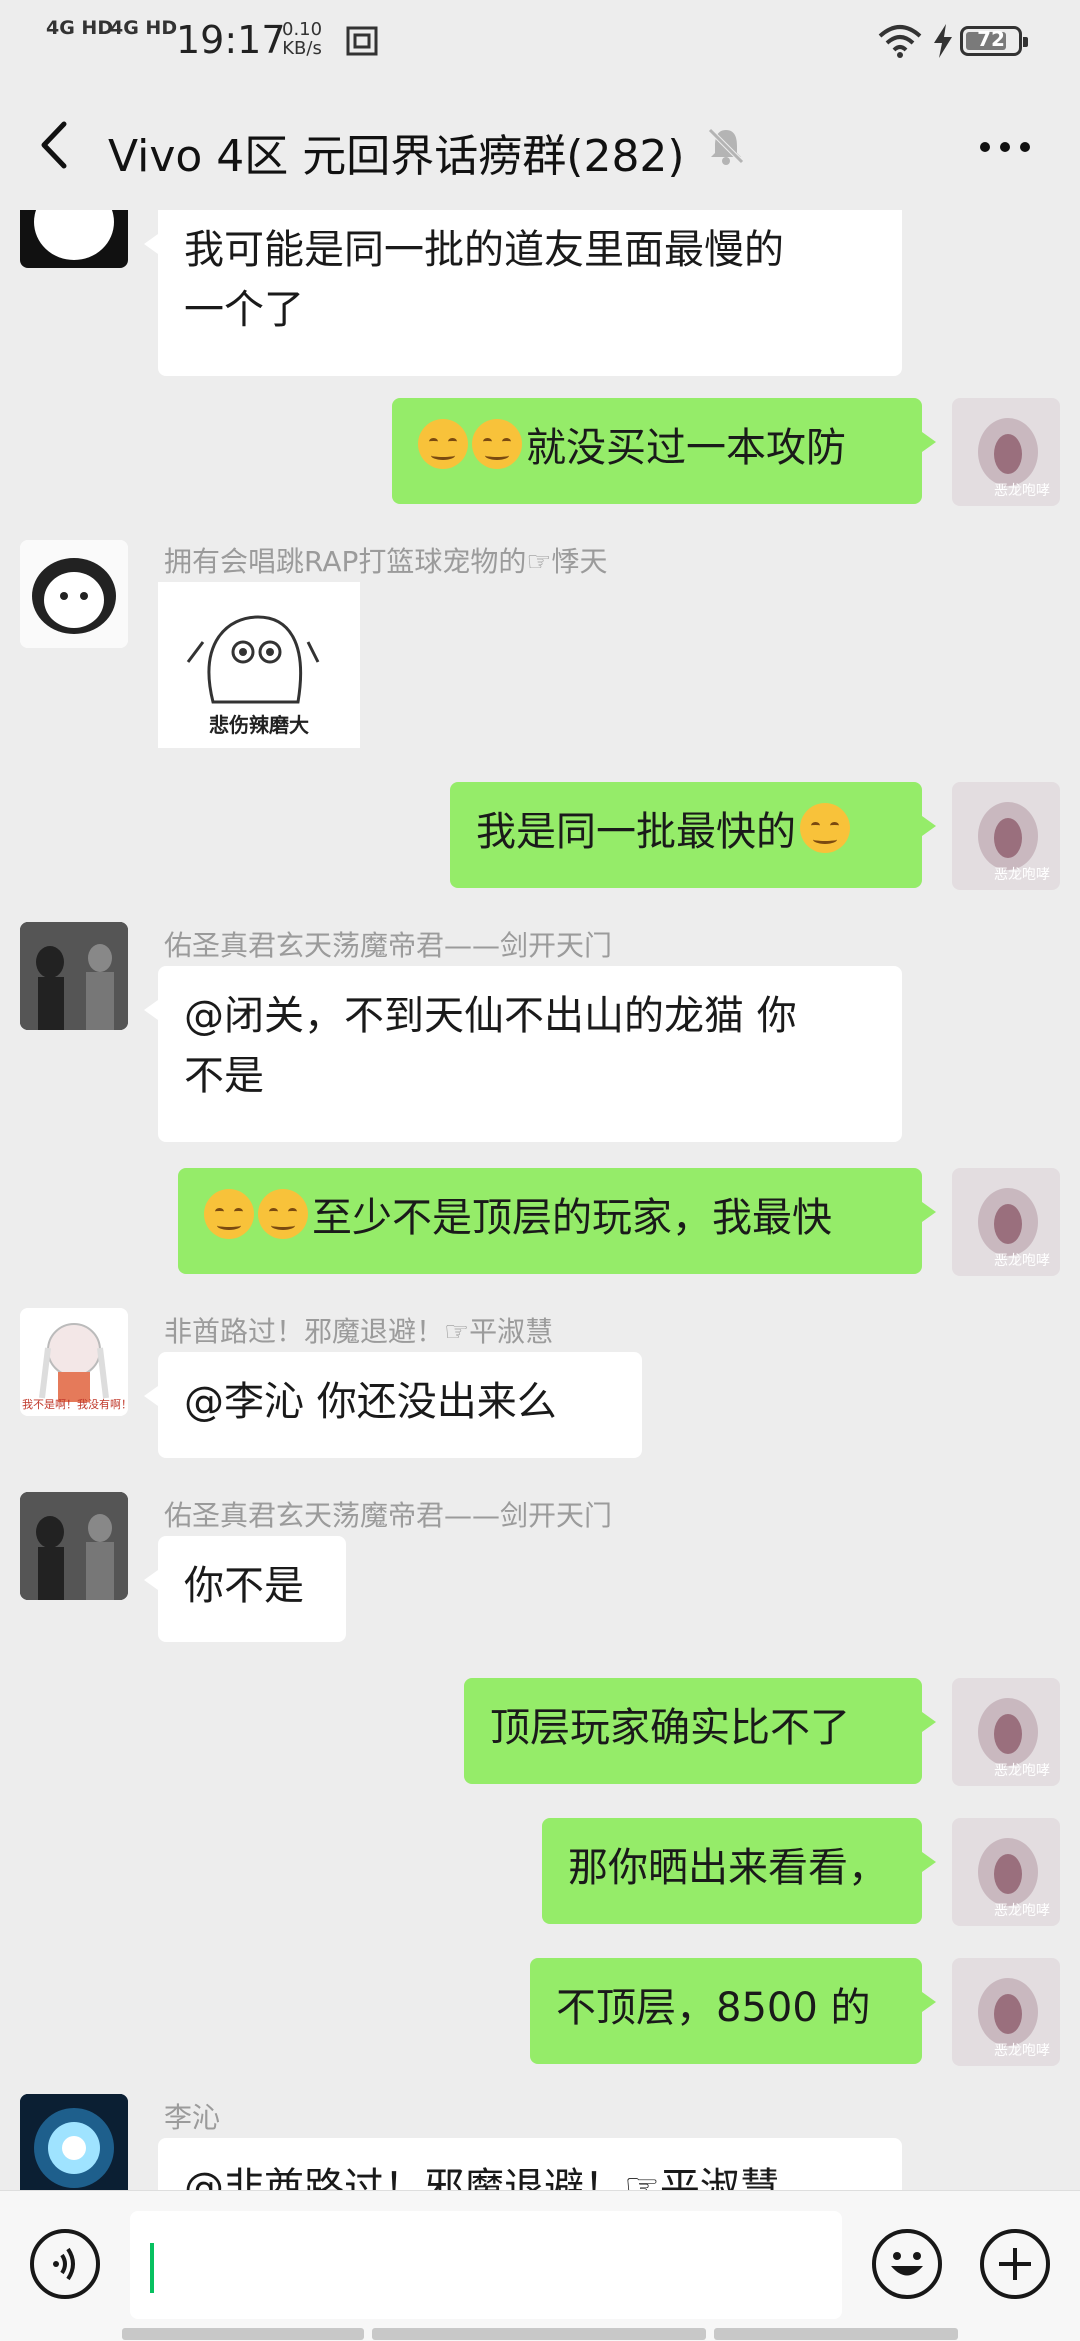 Image resolution: width=1080 pixels, height=2341 pixels. I want to click on sender-nickname: 李沁, so click(192, 2117).